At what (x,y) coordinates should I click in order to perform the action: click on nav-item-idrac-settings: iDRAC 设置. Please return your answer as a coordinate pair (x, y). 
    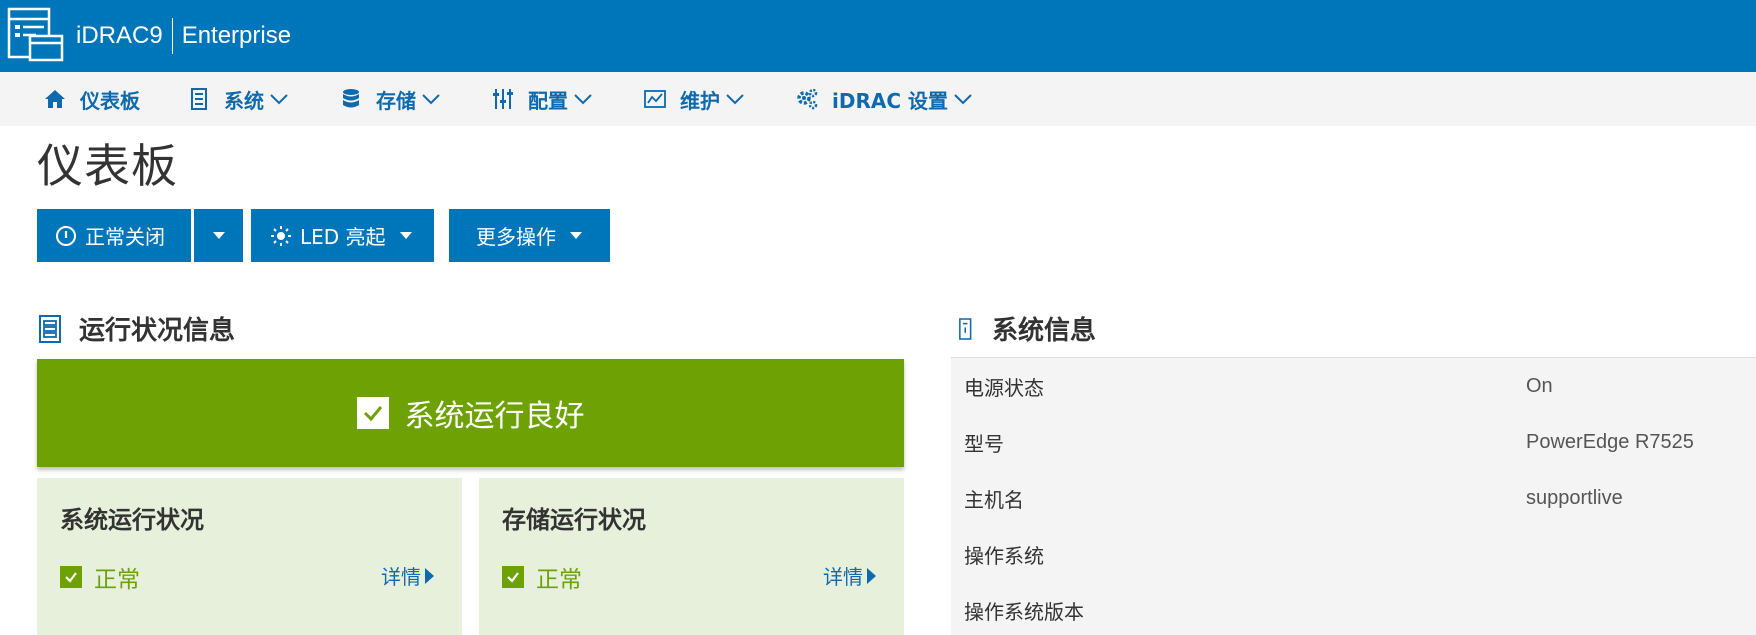
    Looking at the image, I should click on (884, 99).